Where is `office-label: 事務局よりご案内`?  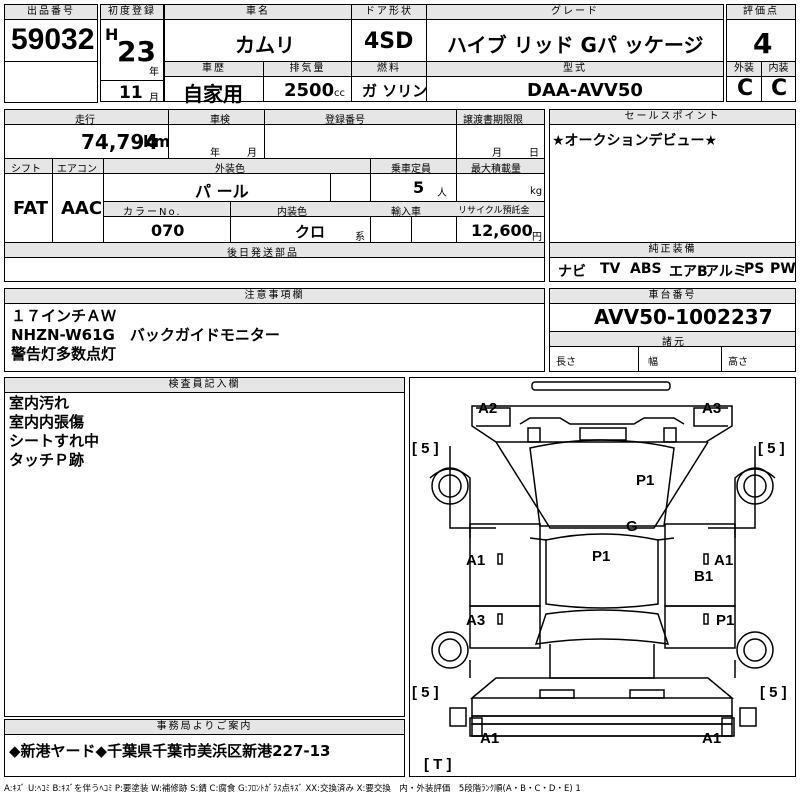
office-label: 事務局よりご案内 is located at coordinates (204, 727).